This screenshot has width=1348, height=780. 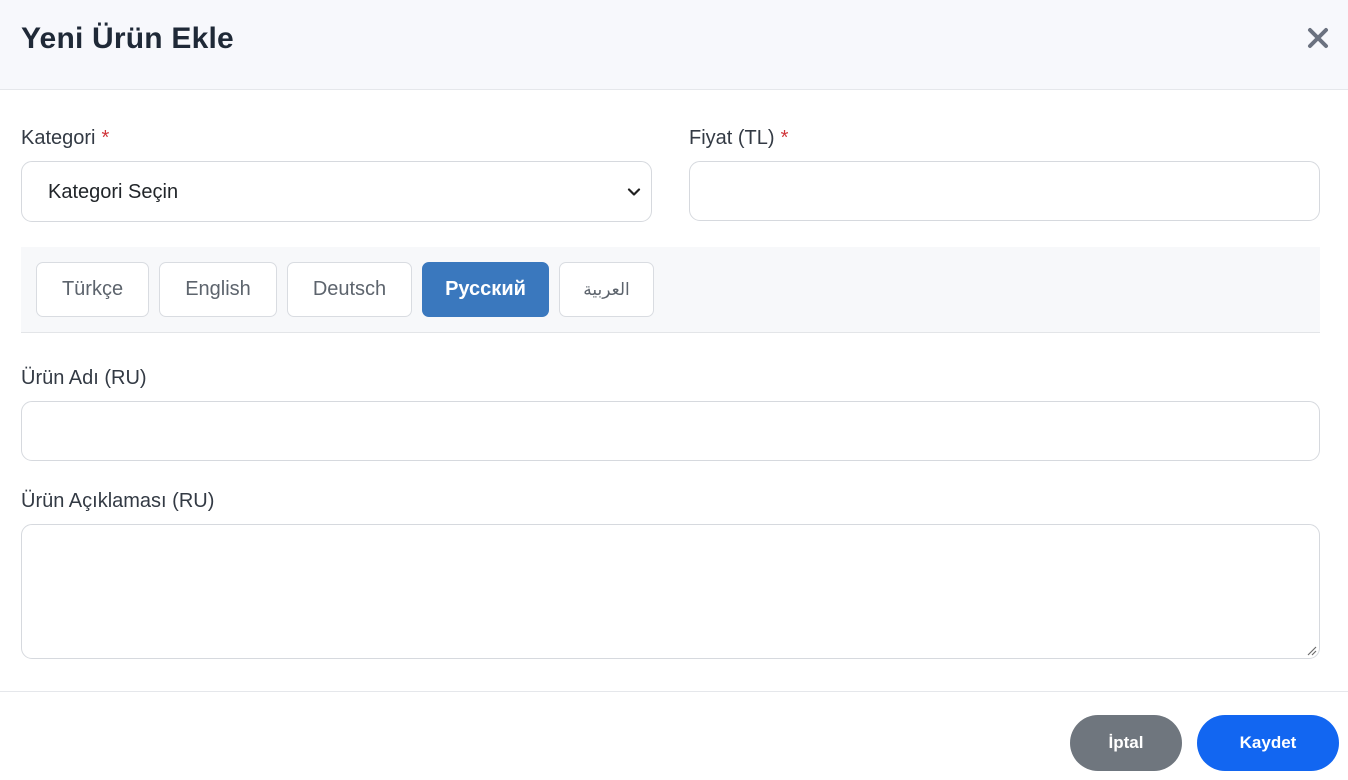 I want to click on modal-title: Yeni Ürün Ekle, so click(x=127, y=38).